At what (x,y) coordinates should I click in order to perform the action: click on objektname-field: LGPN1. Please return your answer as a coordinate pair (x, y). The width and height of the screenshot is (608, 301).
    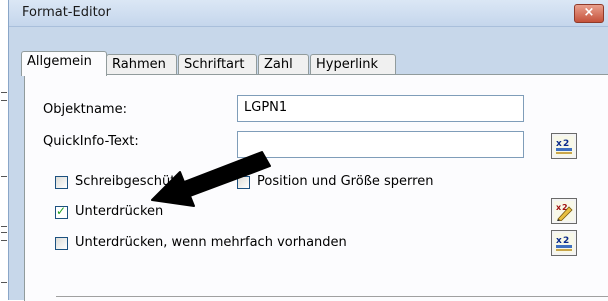
    Looking at the image, I should click on (380, 108).